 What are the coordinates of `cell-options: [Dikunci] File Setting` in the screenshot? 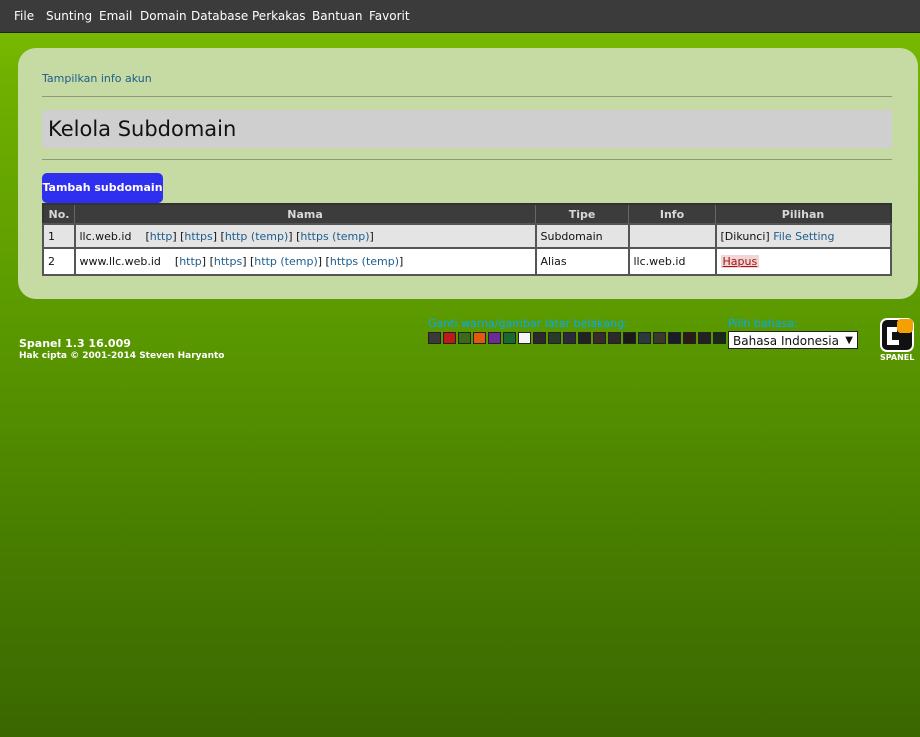 It's located at (803, 236).